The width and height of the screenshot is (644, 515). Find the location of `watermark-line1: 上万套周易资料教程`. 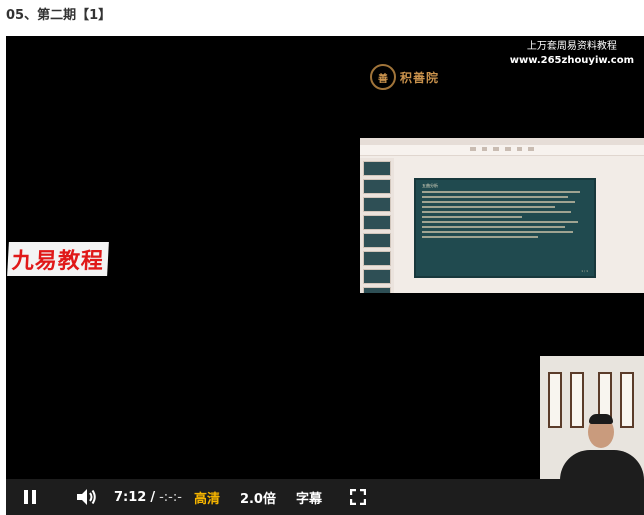

watermark-line1: 上万套周易资料教程 is located at coordinates (571, 46).